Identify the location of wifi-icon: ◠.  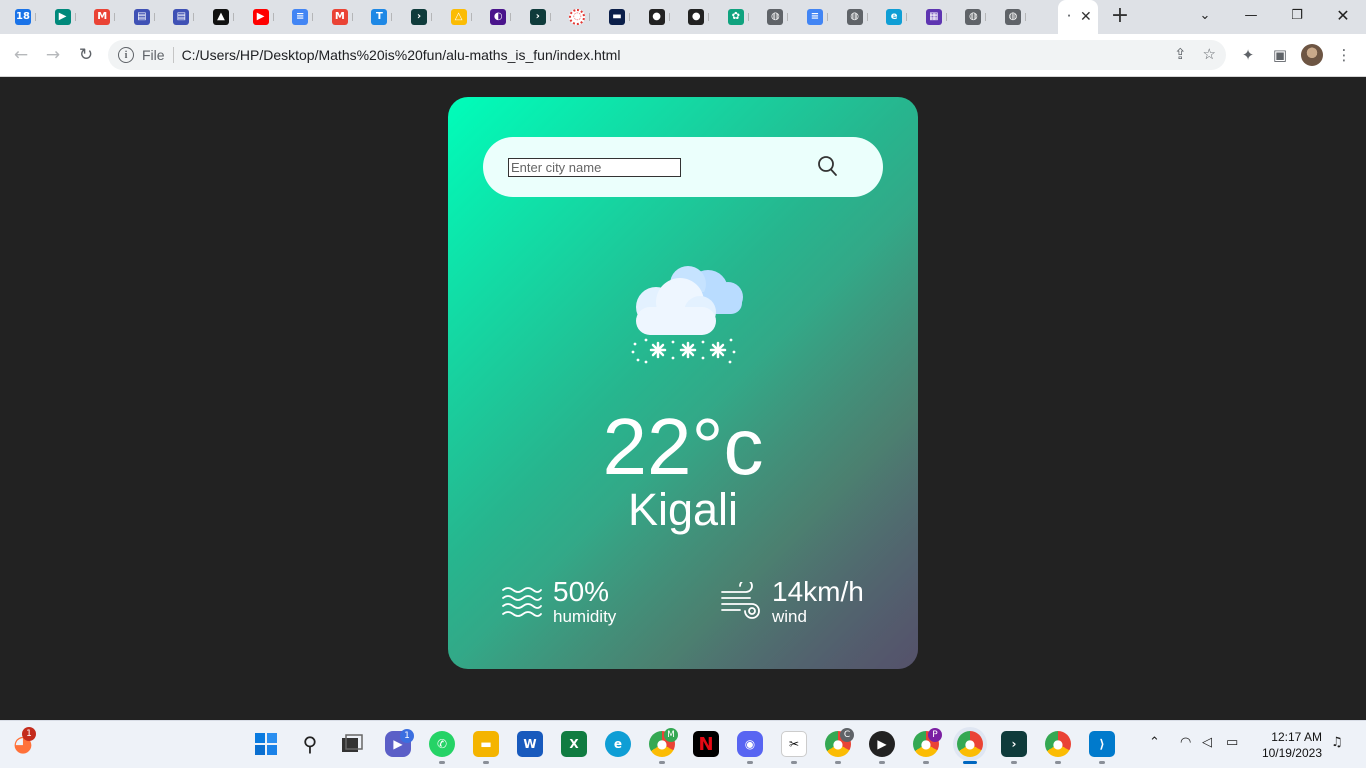
(1185, 742).